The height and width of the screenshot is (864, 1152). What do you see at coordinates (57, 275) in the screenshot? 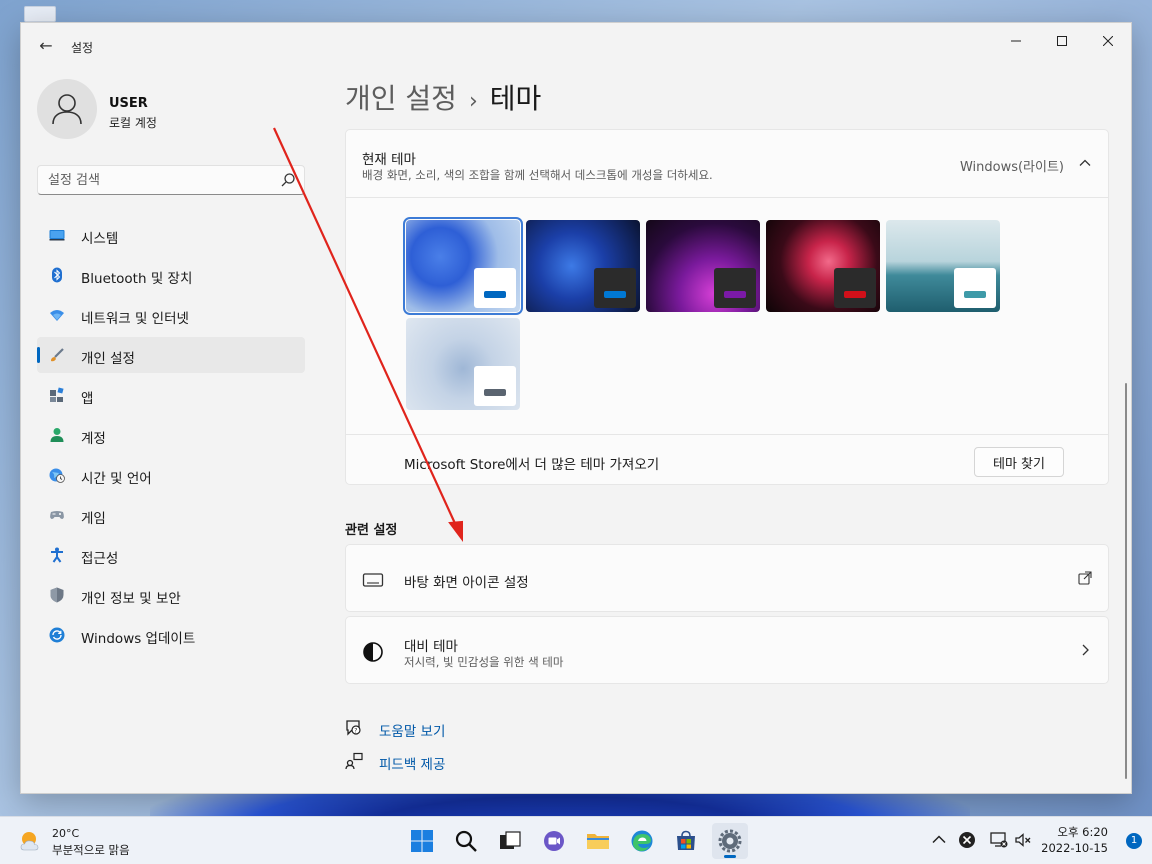
I see `bluetooth-icon` at bounding box center [57, 275].